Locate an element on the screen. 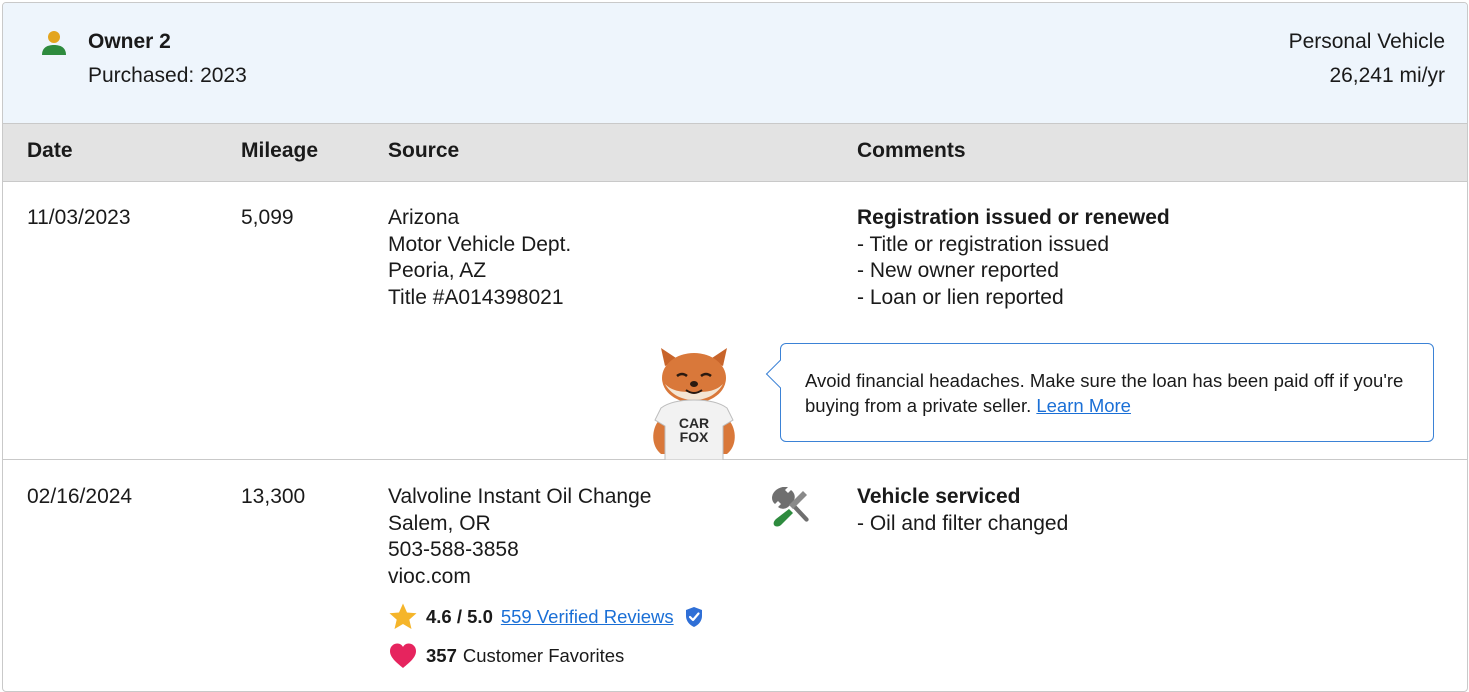 The image size is (1469, 692). rating-row: 4.6 / 5.0 559 Verified Reviews is located at coordinates (546, 617).